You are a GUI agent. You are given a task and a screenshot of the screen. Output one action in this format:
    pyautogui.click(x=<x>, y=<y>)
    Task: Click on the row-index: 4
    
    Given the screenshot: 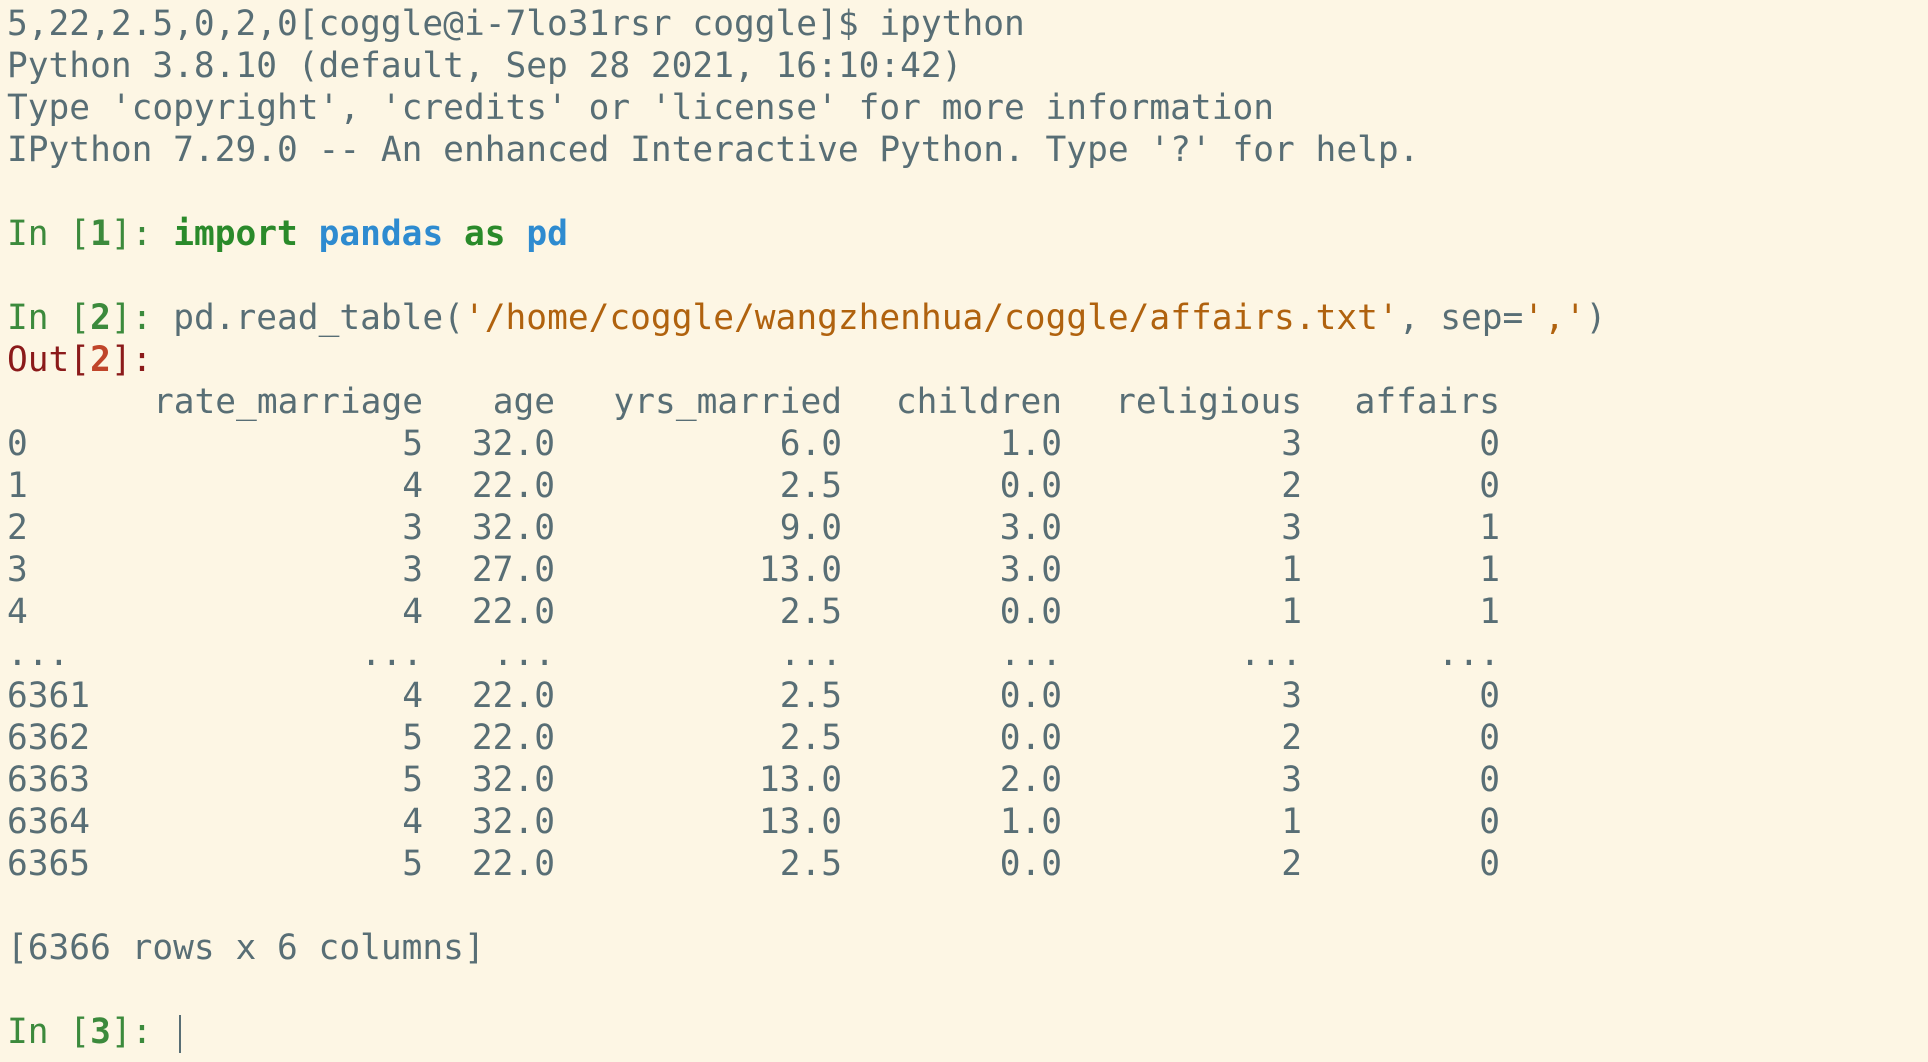 What is the action you would take?
    pyautogui.click(x=17, y=612)
    